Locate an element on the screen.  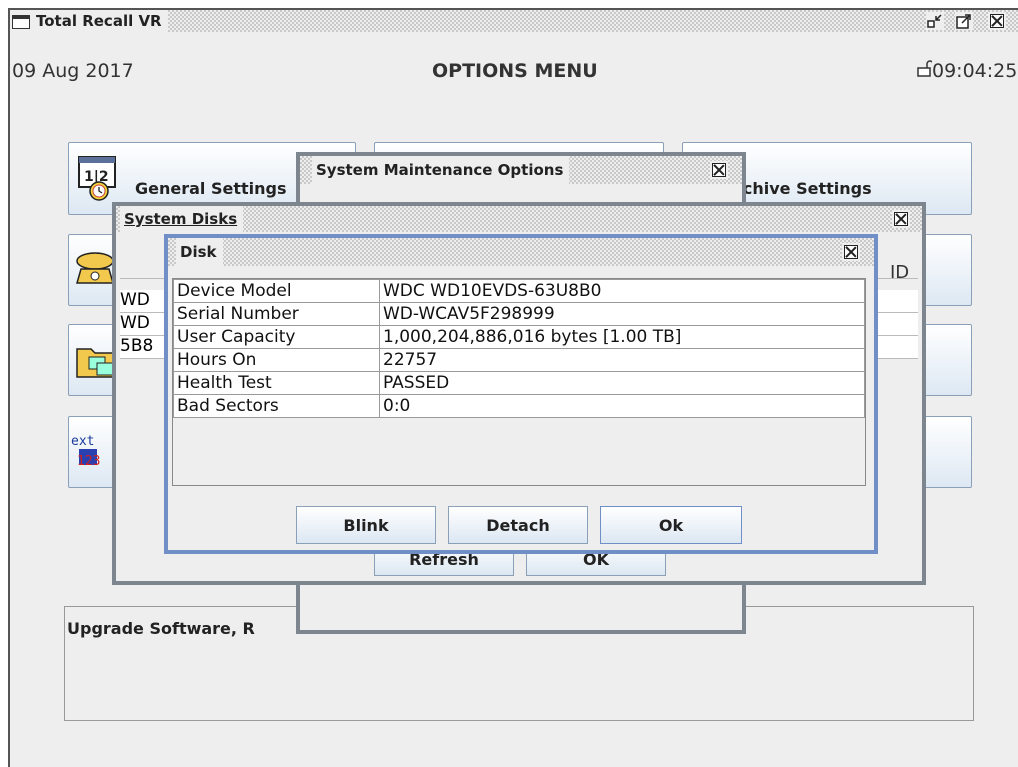
disk-info-row: Device Model WDC WD10EVDS-63U8B0 is located at coordinates (519, 291).